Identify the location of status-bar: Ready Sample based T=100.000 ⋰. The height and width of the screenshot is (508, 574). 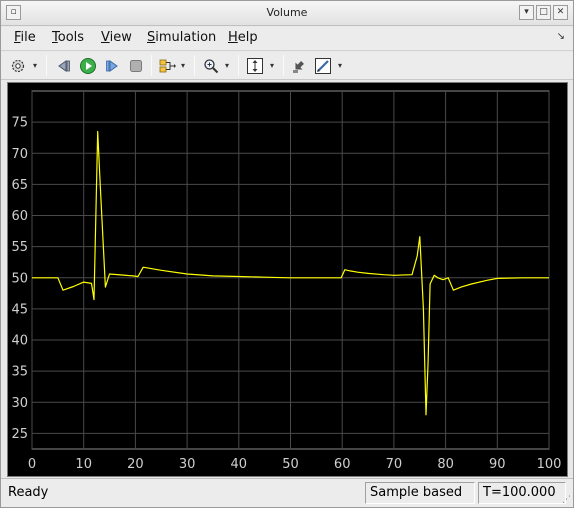
(287, 492).